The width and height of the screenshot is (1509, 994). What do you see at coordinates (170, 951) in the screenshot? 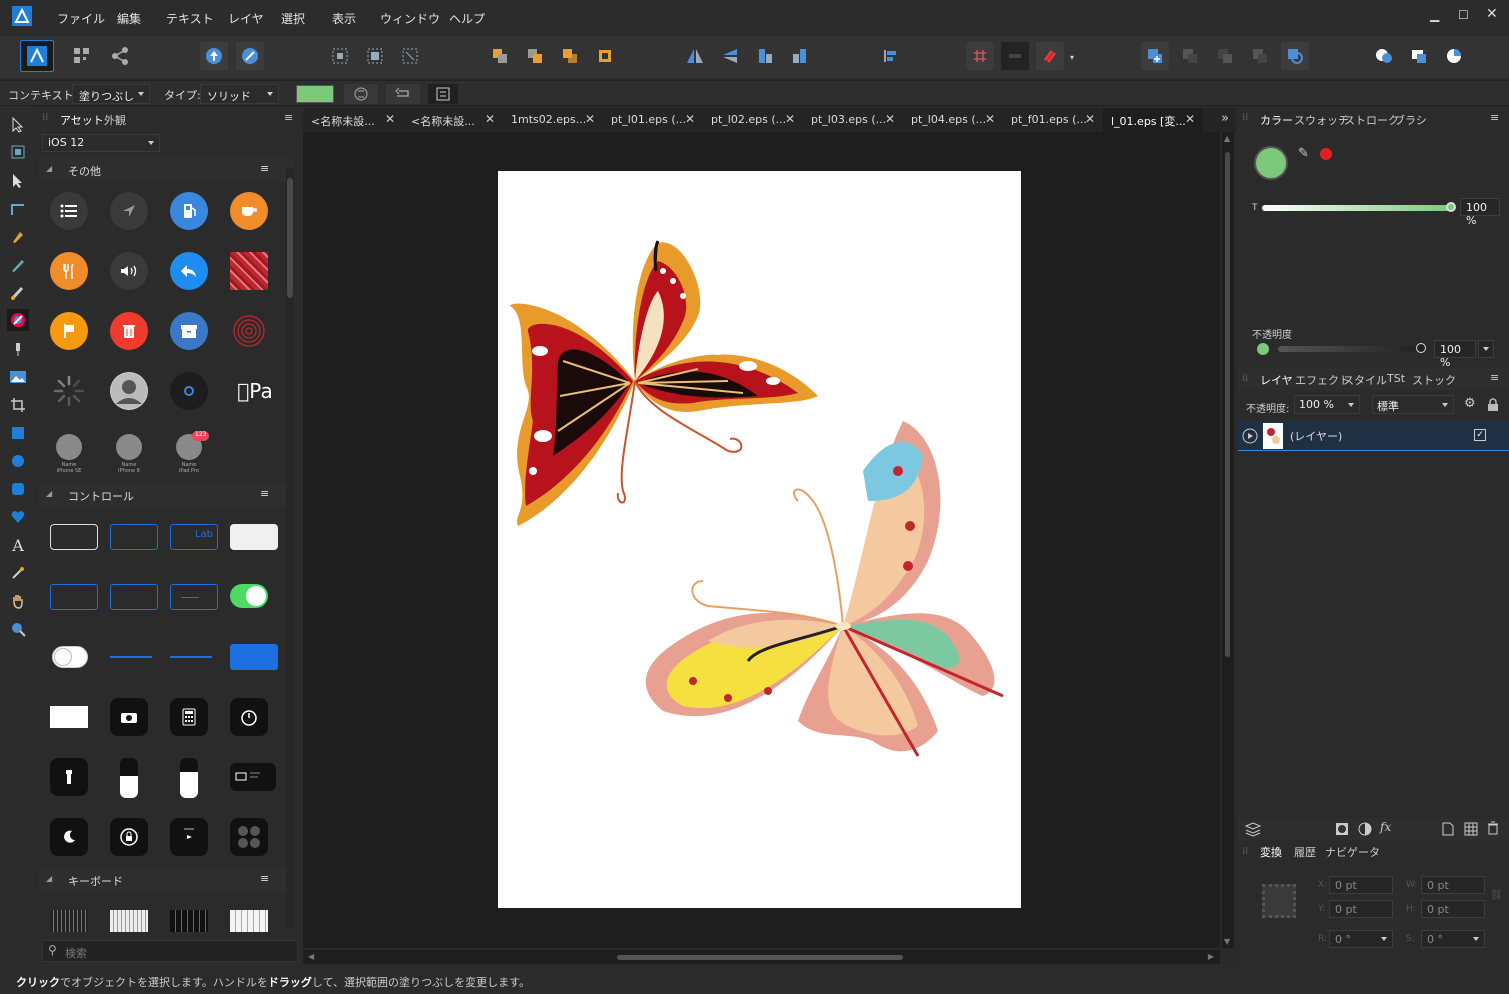
I see `asset-search-field: ⚲ 検索` at bounding box center [170, 951].